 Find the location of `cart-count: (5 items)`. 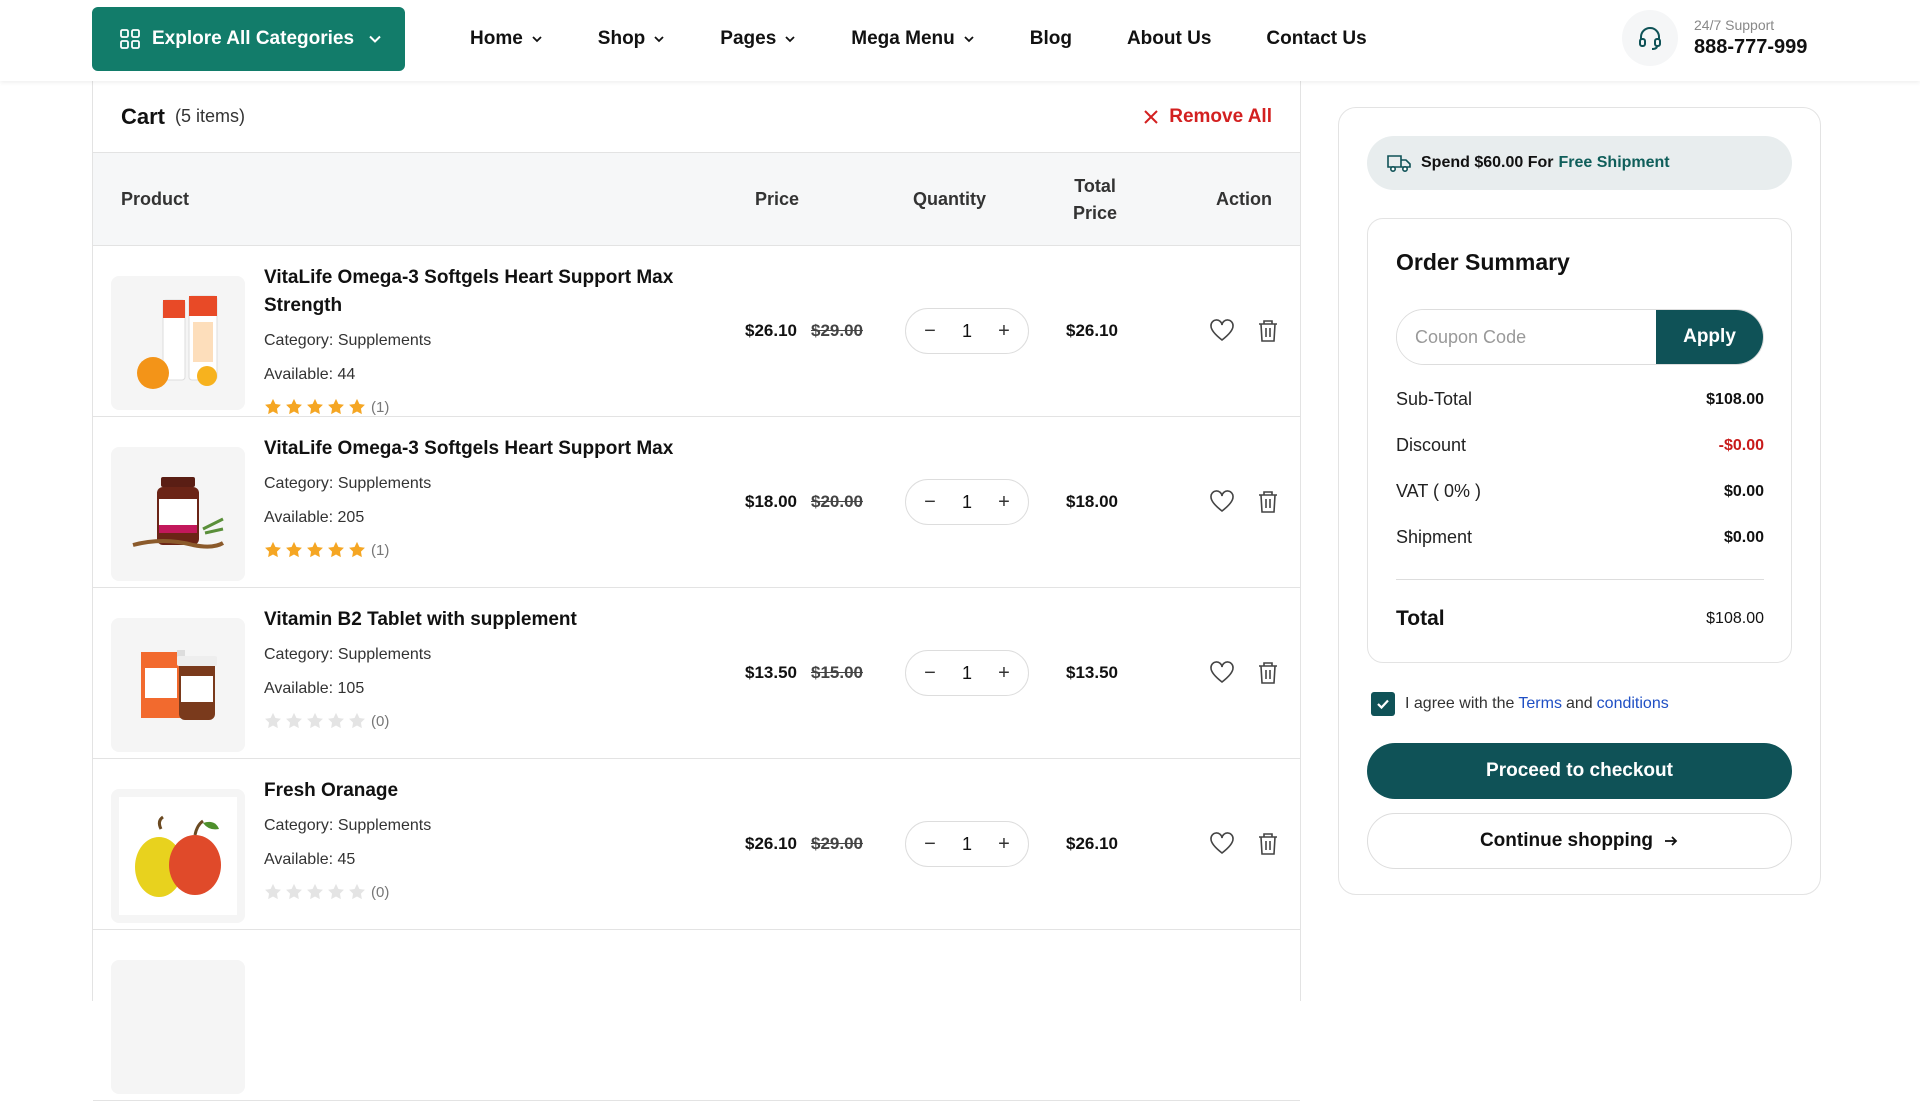

cart-count: (5 items) is located at coordinates (210, 116).